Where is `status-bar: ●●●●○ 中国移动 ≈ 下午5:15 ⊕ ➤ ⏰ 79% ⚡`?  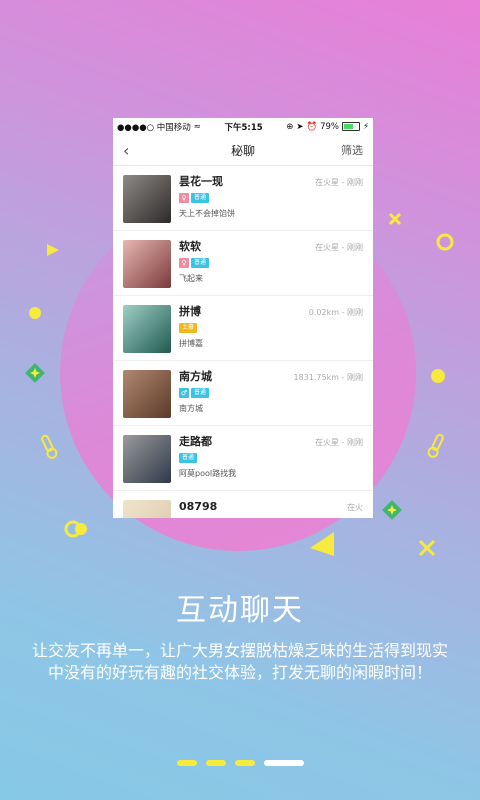 status-bar: ●●●●○ 中国移动 ≈ 下午5:15 ⊕ ➤ ⏰ 79% ⚡ is located at coordinates (243, 126).